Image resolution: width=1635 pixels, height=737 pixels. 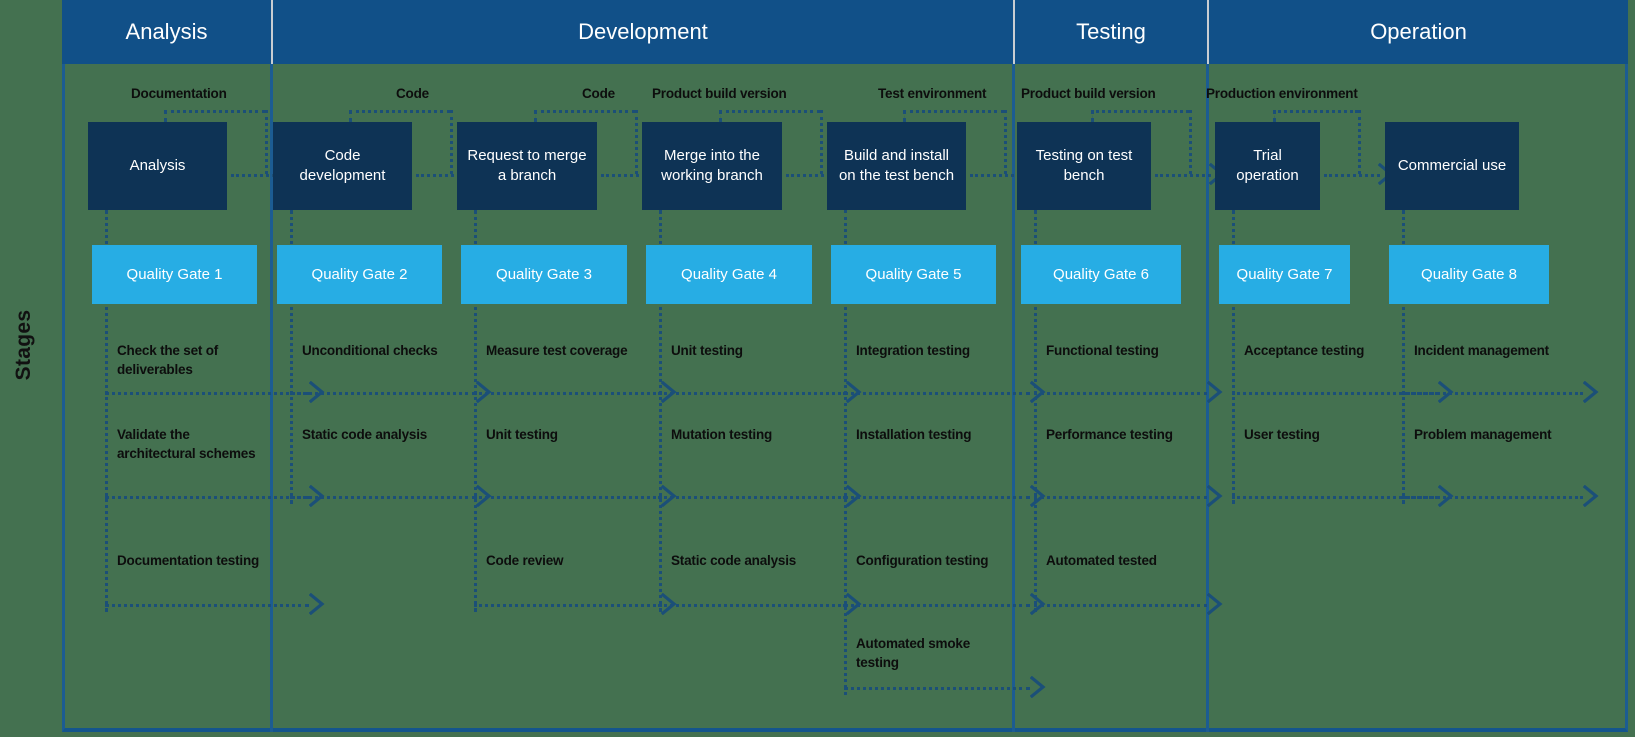 What do you see at coordinates (1315, 111) in the screenshot?
I see `connector-top-trial-operation` at bounding box center [1315, 111].